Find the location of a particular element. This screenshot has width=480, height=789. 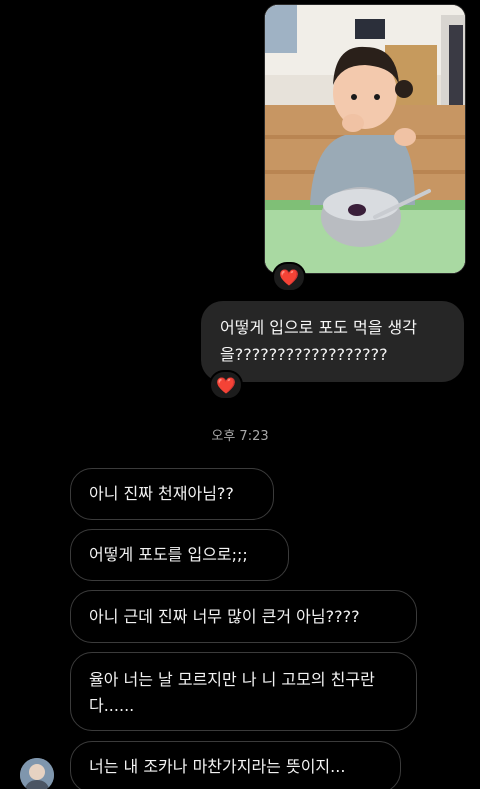

outgoing-message: 어떻게 입으로 포도 먹을 생각을?????????????????? is located at coordinates (332, 341).